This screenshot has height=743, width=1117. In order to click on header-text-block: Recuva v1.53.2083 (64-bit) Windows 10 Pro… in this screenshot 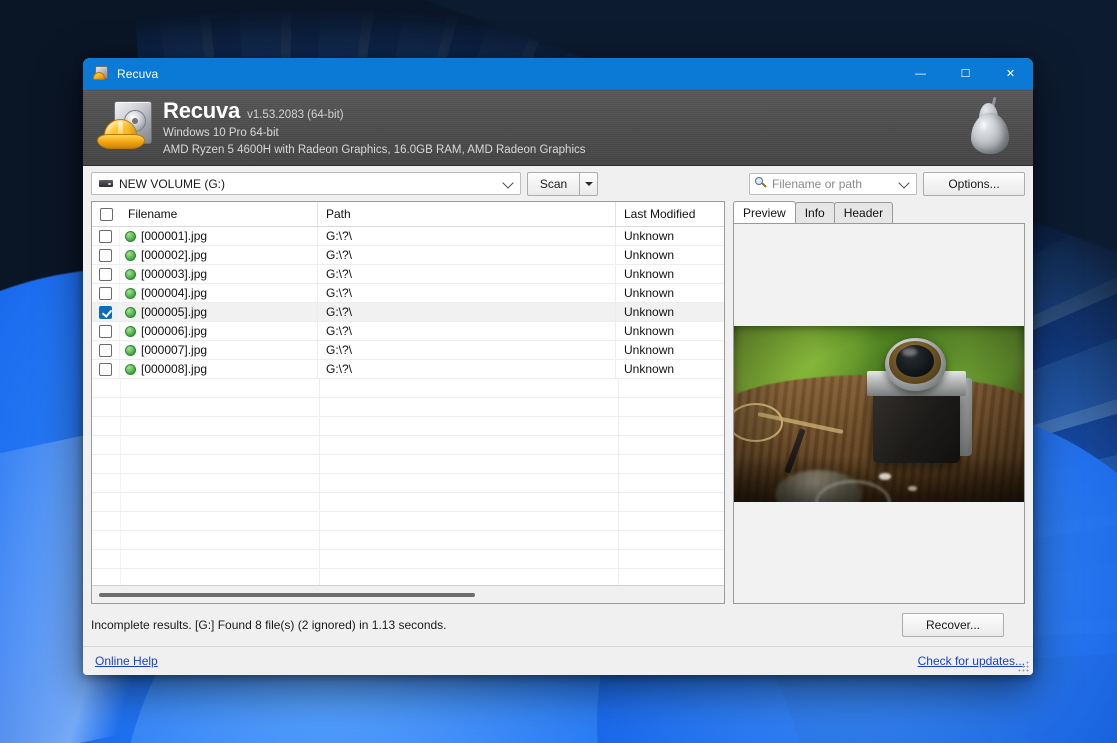, I will do `click(374, 127)`.